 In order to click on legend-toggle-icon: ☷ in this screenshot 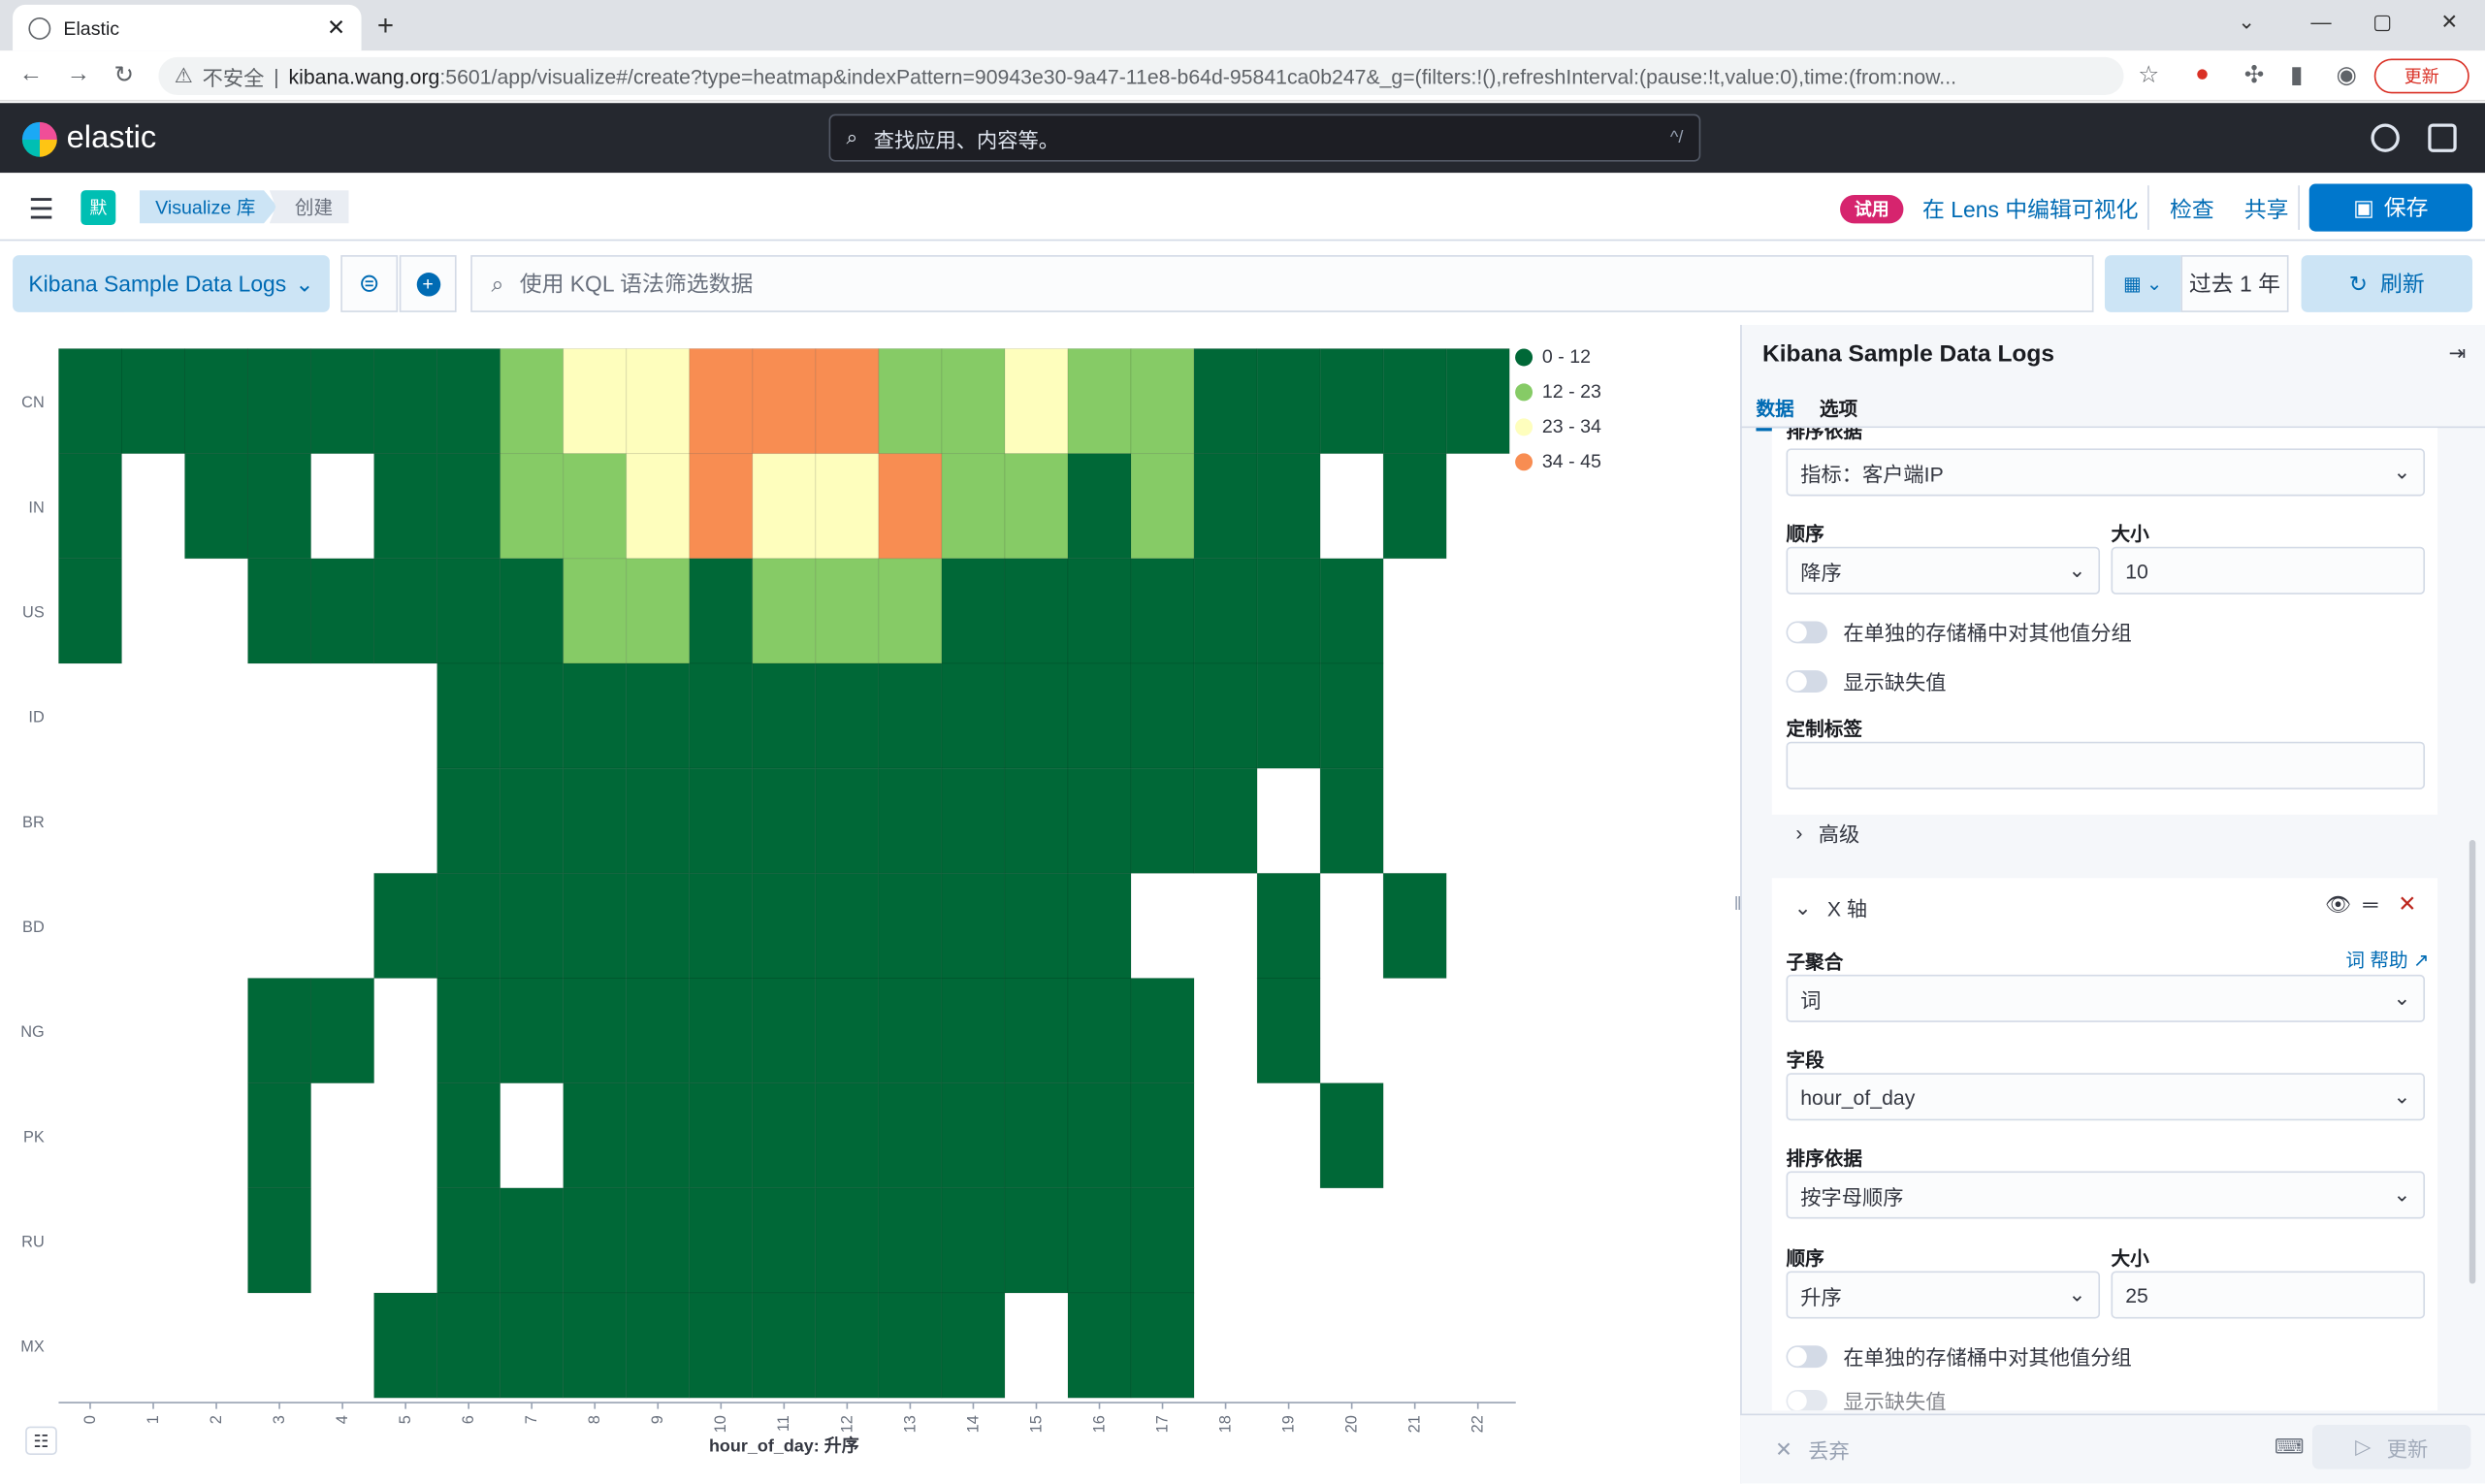, I will do `click(41, 1441)`.